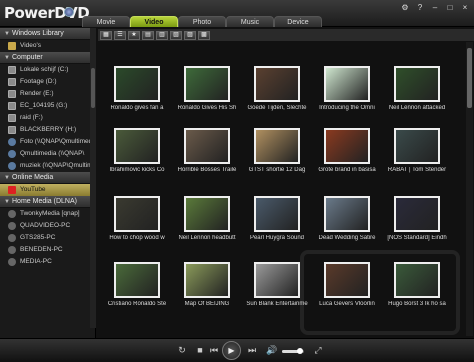  I want to click on video-tile: Hugo Borst 3 Ik ho sa, so click(417, 284).